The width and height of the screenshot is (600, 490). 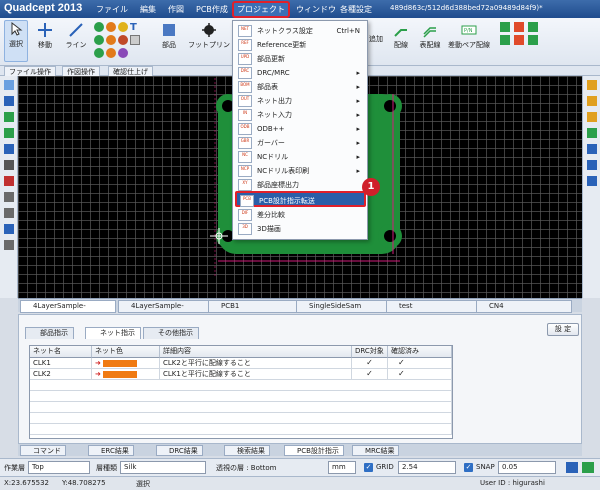 I want to click on rect-tool-icon, so click(x=111, y=53).